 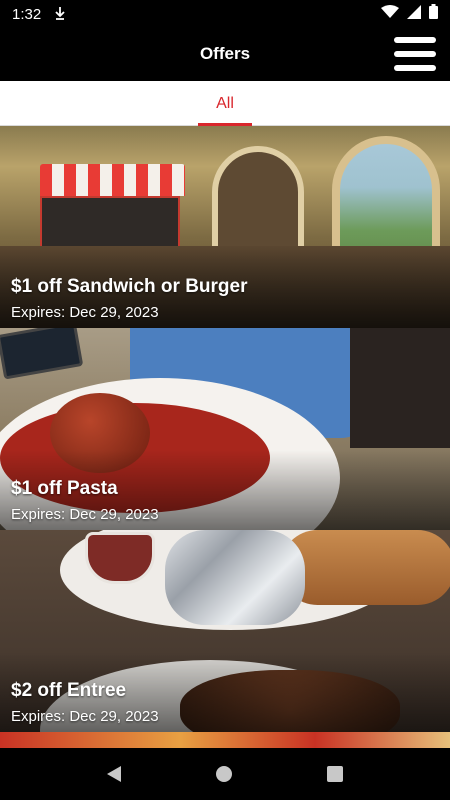 I want to click on recent-apps-icon, so click(x=334, y=774).